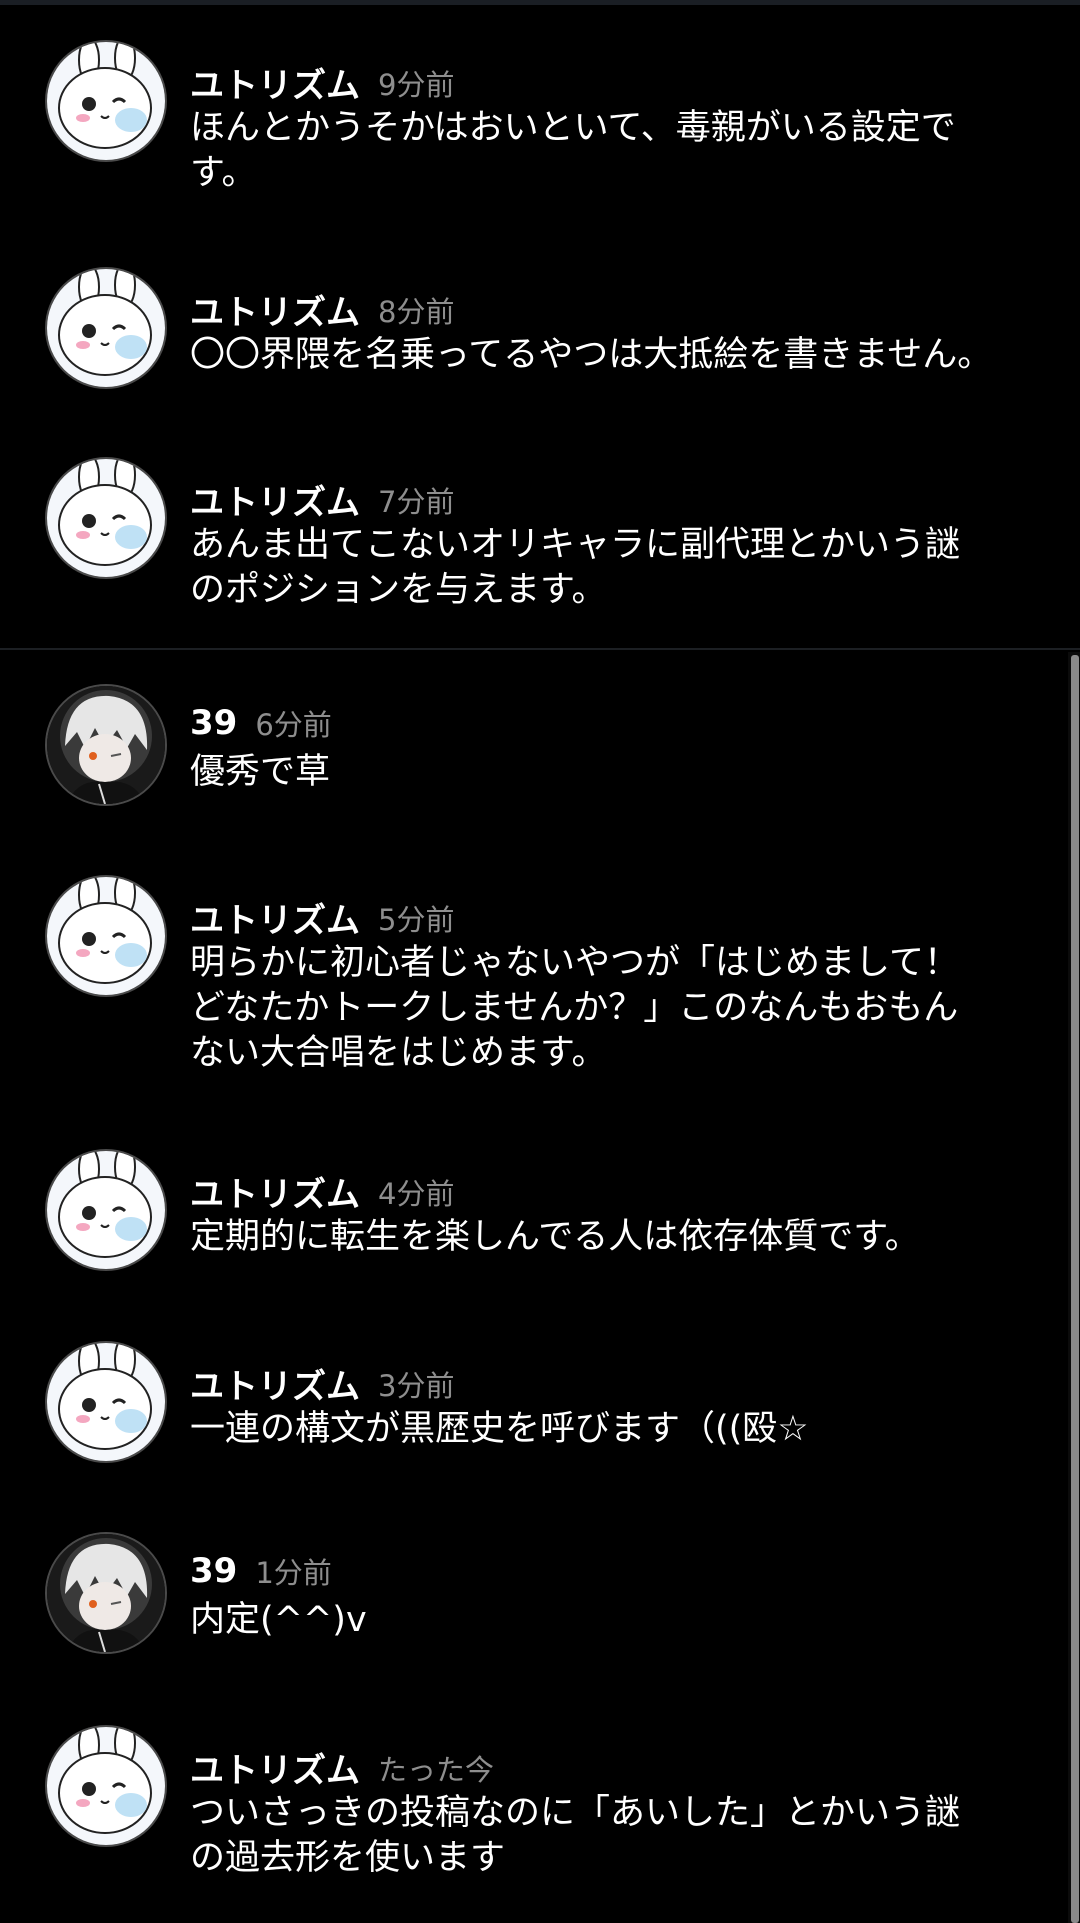 Image resolution: width=1080 pixels, height=1923 pixels. I want to click on message-text: 内定(^^)v, so click(278, 1620).